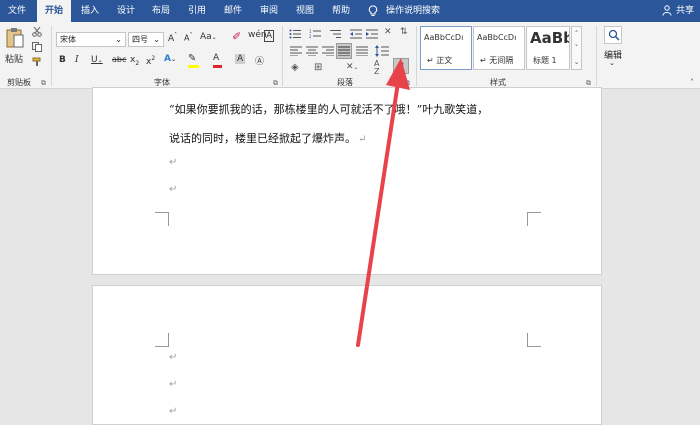 This screenshot has width=700, height=425. What do you see at coordinates (37, 47) in the screenshot?
I see `copy-icon` at bounding box center [37, 47].